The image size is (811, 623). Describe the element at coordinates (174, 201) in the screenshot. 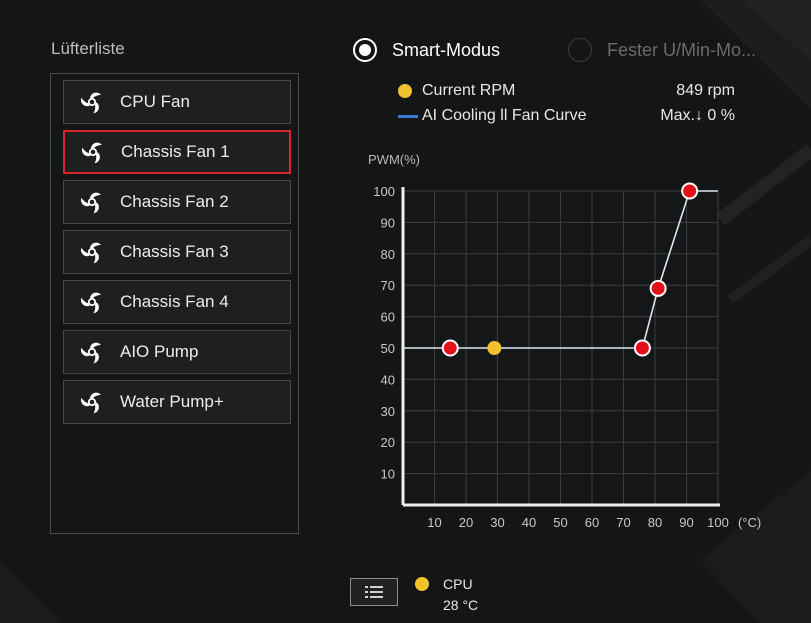

I see `fan-list-item-label: Chassis Fan 2` at that location.